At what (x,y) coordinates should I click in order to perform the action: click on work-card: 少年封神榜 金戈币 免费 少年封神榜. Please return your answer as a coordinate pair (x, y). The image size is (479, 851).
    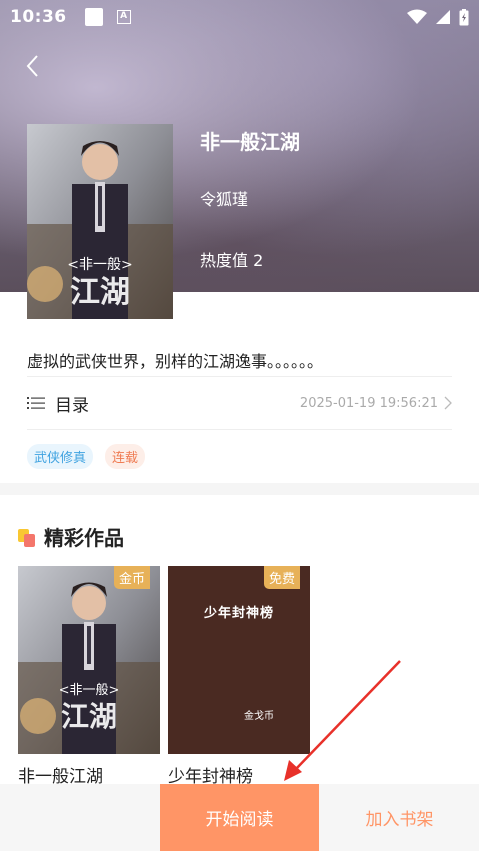
    Looking at the image, I should click on (239, 676).